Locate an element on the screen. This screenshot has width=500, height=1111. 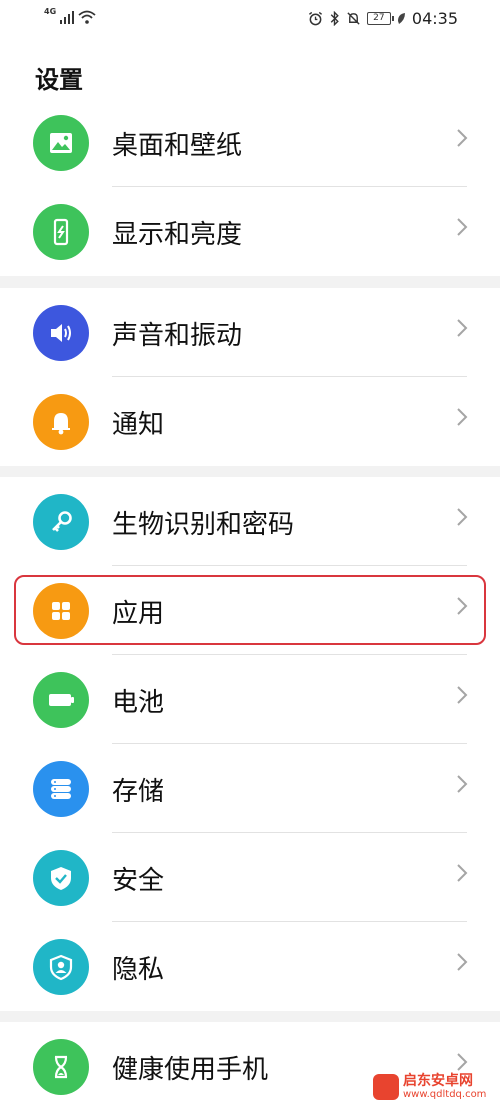
wallpaper-icon is located at coordinates (61, 143).